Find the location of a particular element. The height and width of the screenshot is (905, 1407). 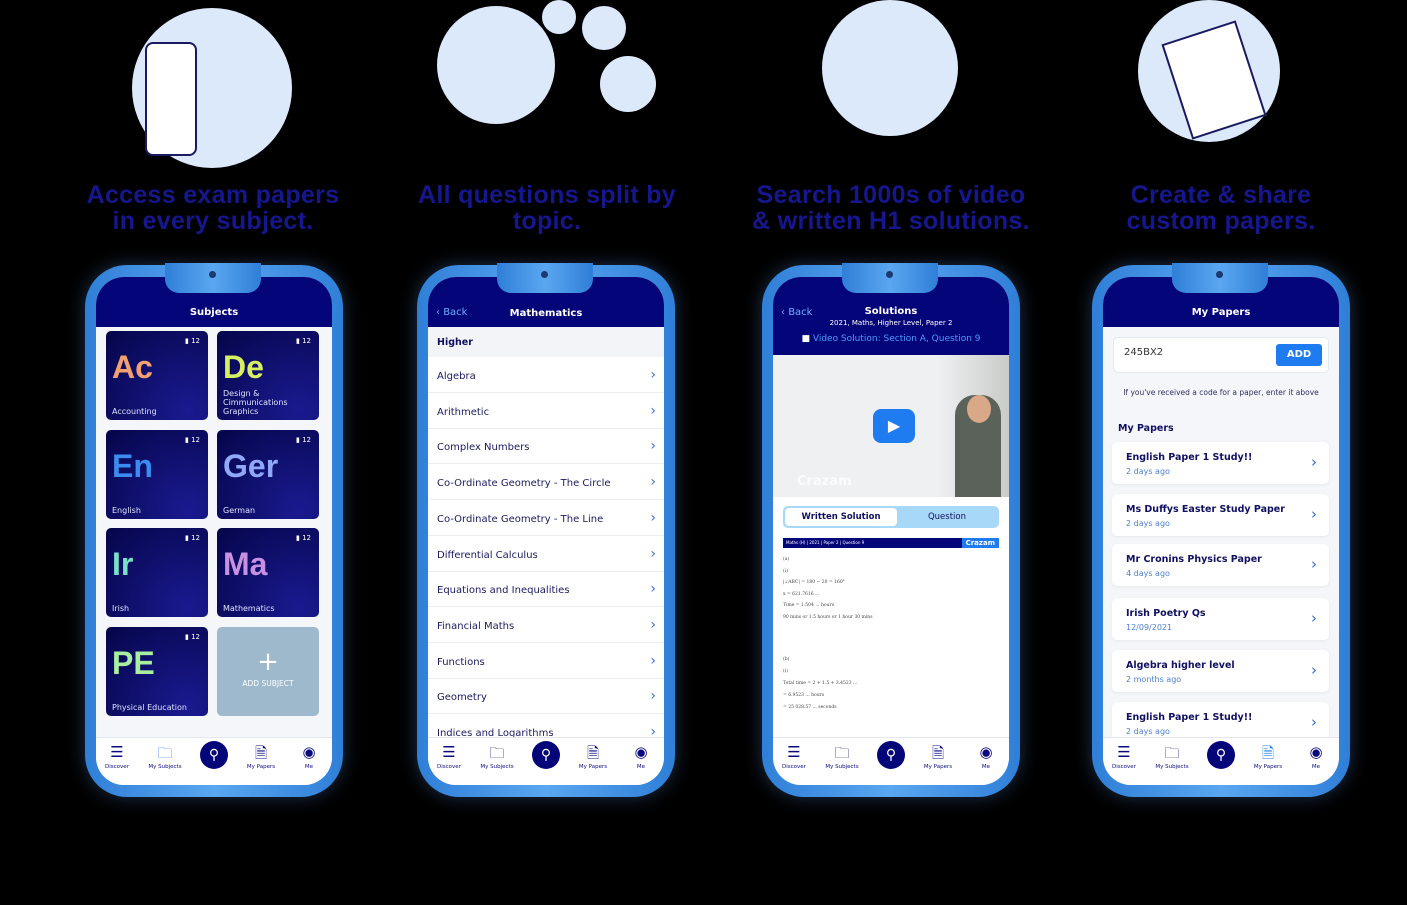

topic-row: Financial Maths › is located at coordinates (546, 625).